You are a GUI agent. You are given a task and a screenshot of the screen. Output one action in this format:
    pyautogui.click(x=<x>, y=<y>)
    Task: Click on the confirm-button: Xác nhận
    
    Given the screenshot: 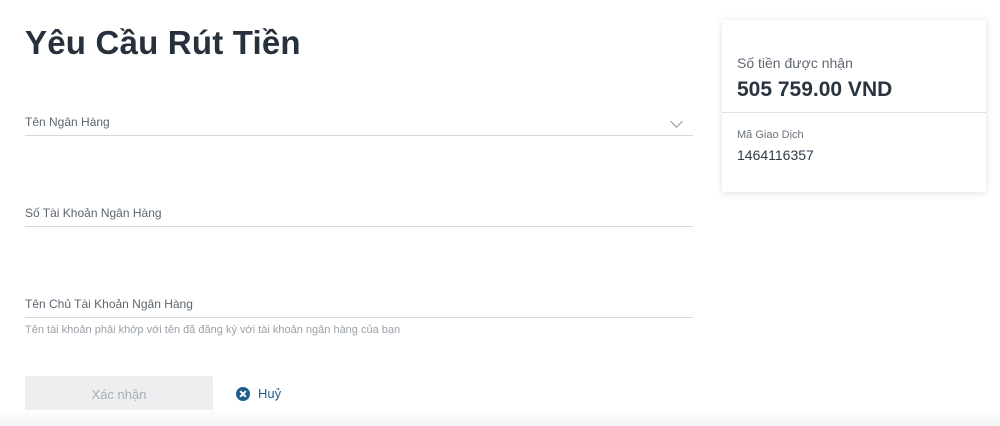 What is the action you would take?
    pyautogui.click(x=119, y=394)
    